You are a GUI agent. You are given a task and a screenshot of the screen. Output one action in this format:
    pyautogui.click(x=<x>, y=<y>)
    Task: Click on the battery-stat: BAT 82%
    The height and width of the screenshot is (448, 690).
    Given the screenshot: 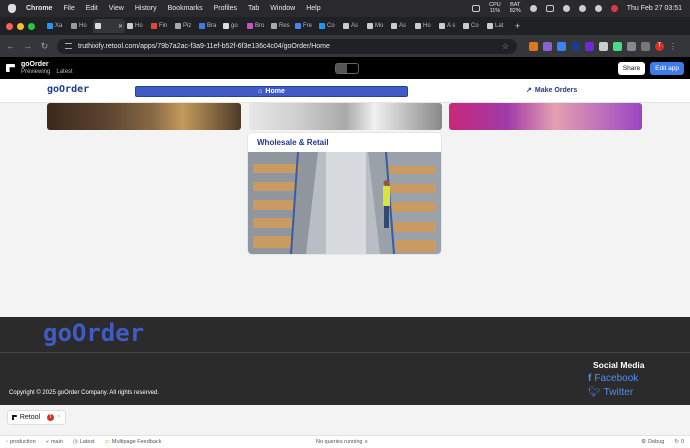 What is the action you would take?
    pyautogui.click(x=515, y=8)
    